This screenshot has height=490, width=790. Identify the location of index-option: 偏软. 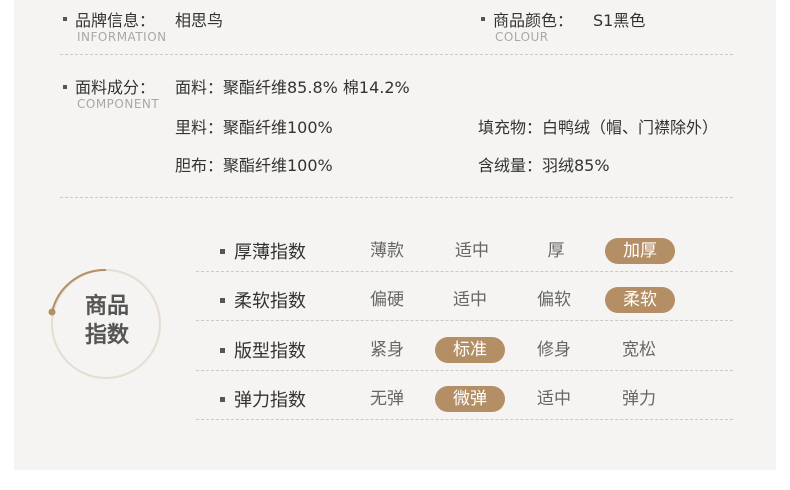
(554, 300).